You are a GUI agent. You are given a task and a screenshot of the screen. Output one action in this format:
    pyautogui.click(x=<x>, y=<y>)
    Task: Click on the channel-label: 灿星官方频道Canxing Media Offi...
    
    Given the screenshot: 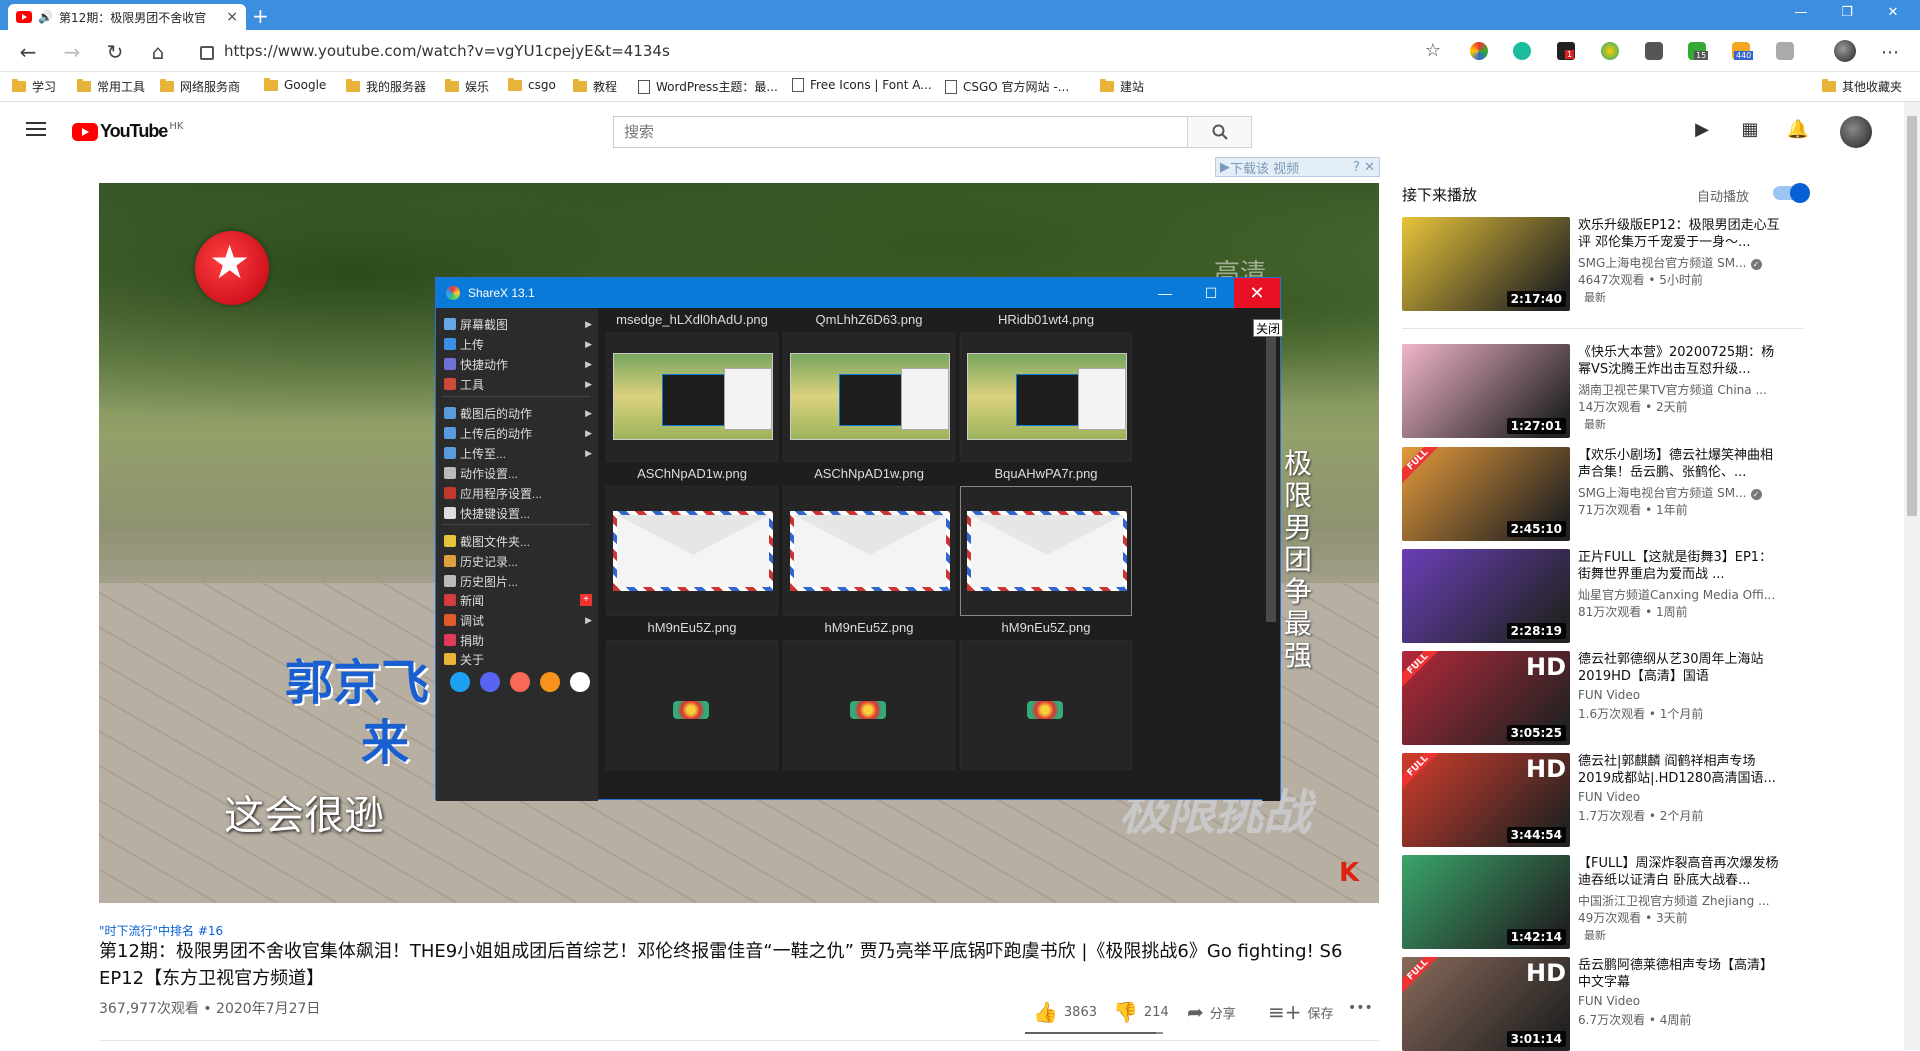 What is the action you would take?
    pyautogui.click(x=1676, y=595)
    